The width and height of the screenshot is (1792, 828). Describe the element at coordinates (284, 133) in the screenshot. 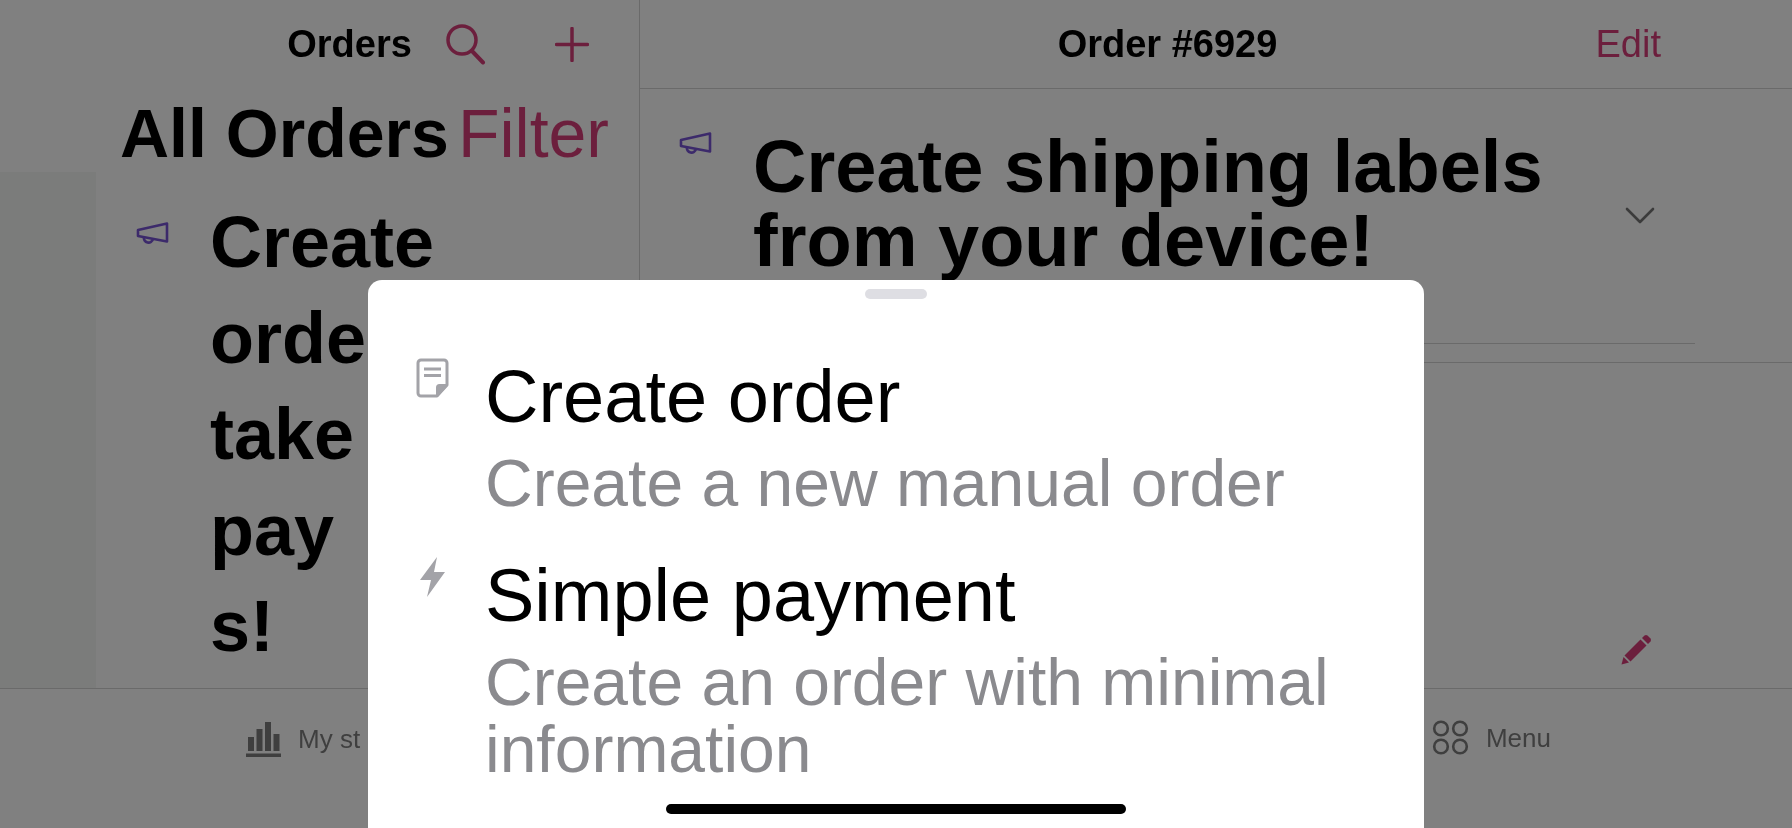

I see `large-title: All Orders` at that location.